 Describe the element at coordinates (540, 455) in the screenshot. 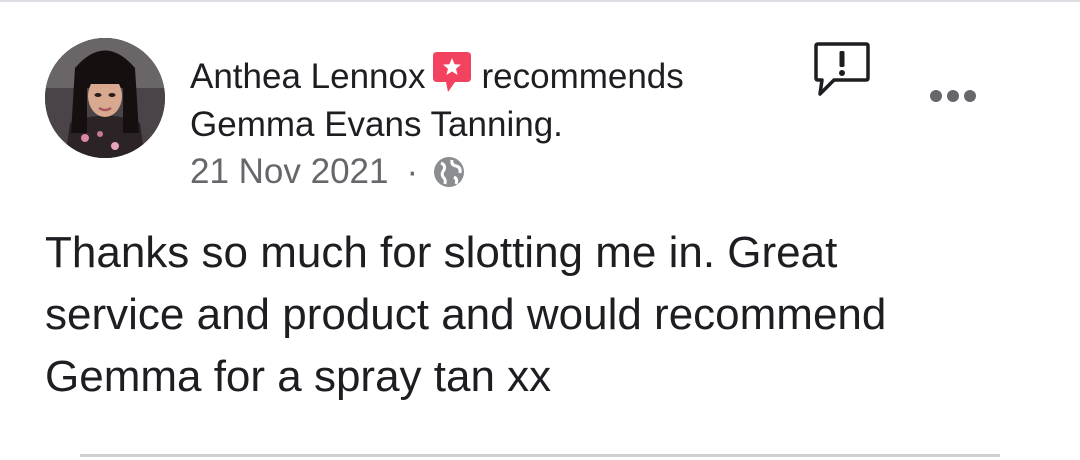

I see `divider` at that location.